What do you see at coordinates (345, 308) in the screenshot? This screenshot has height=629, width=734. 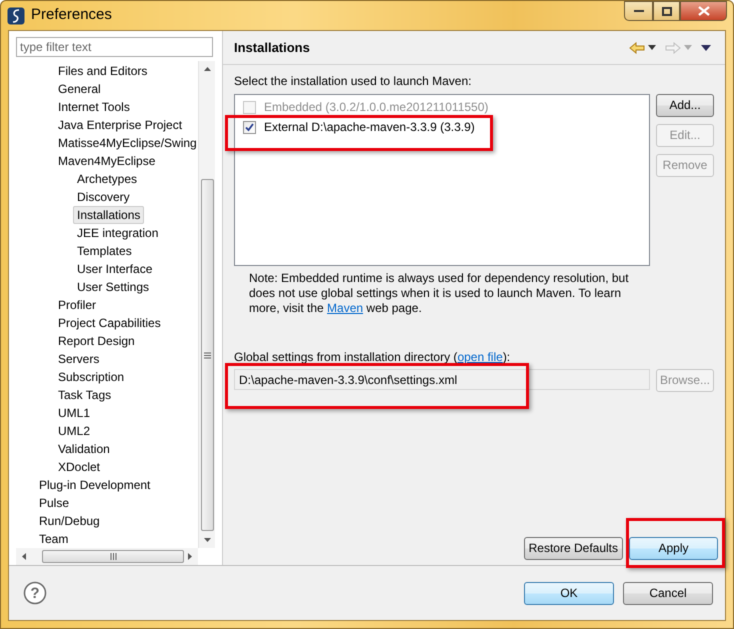 I see `maven-link: Maven` at bounding box center [345, 308].